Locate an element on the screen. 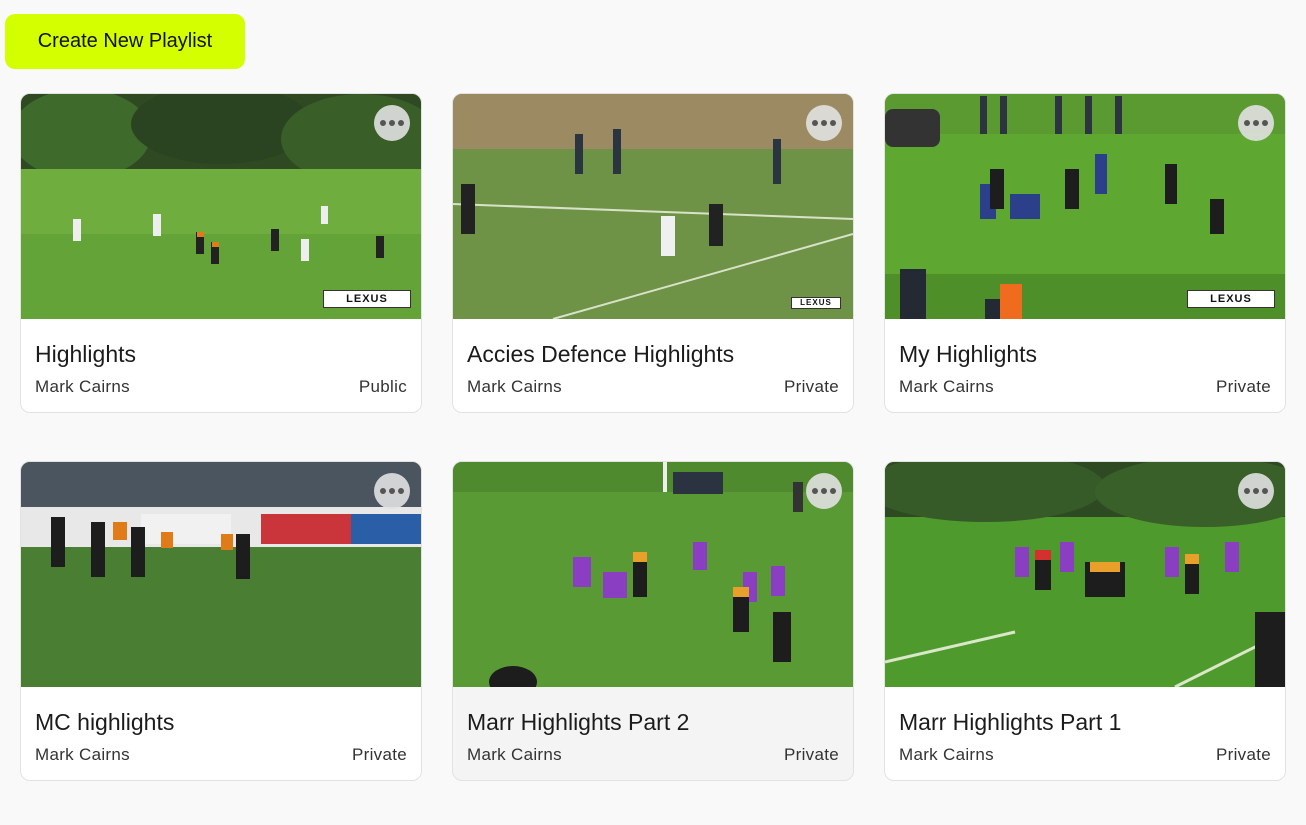  playlist-title: My Highlights is located at coordinates (968, 354).